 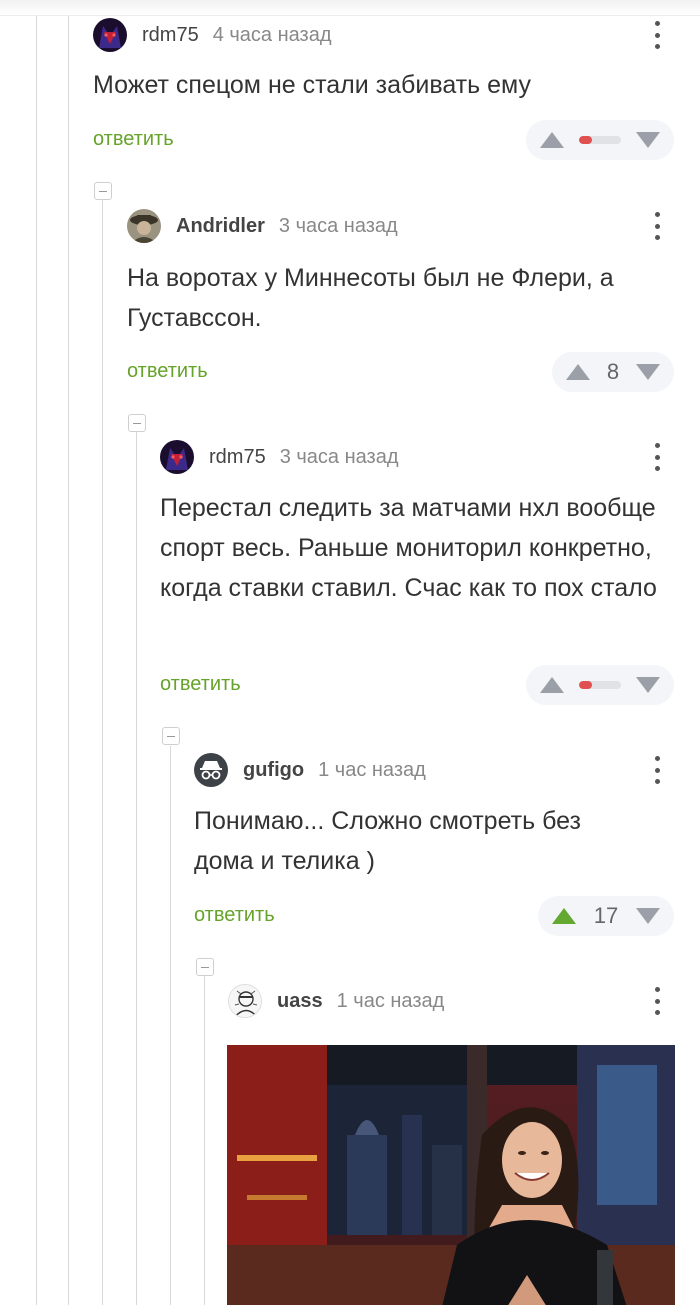 What do you see at coordinates (451, 1175) in the screenshot?
I see `comment-image` at bounding box center [451, 1175].